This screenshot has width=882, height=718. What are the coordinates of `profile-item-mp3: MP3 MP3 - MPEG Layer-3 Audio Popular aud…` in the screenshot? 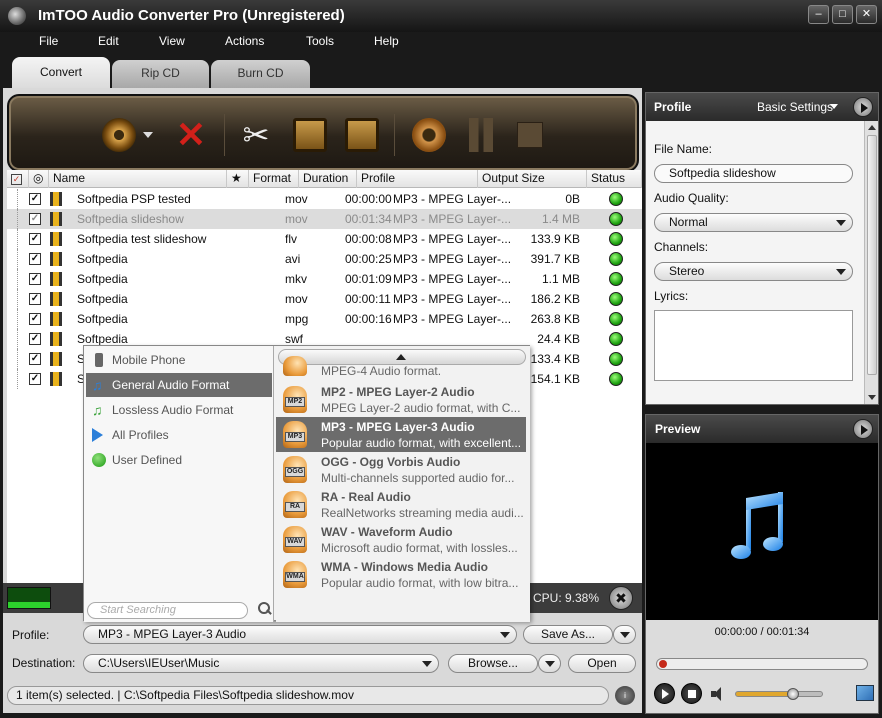 It's located at (401, 434).